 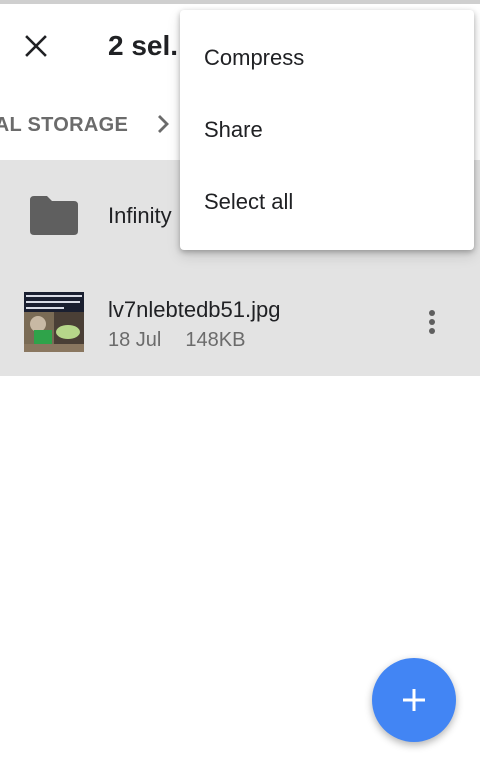 I want to click on more-vert-icon, so click(x=432, y=322).